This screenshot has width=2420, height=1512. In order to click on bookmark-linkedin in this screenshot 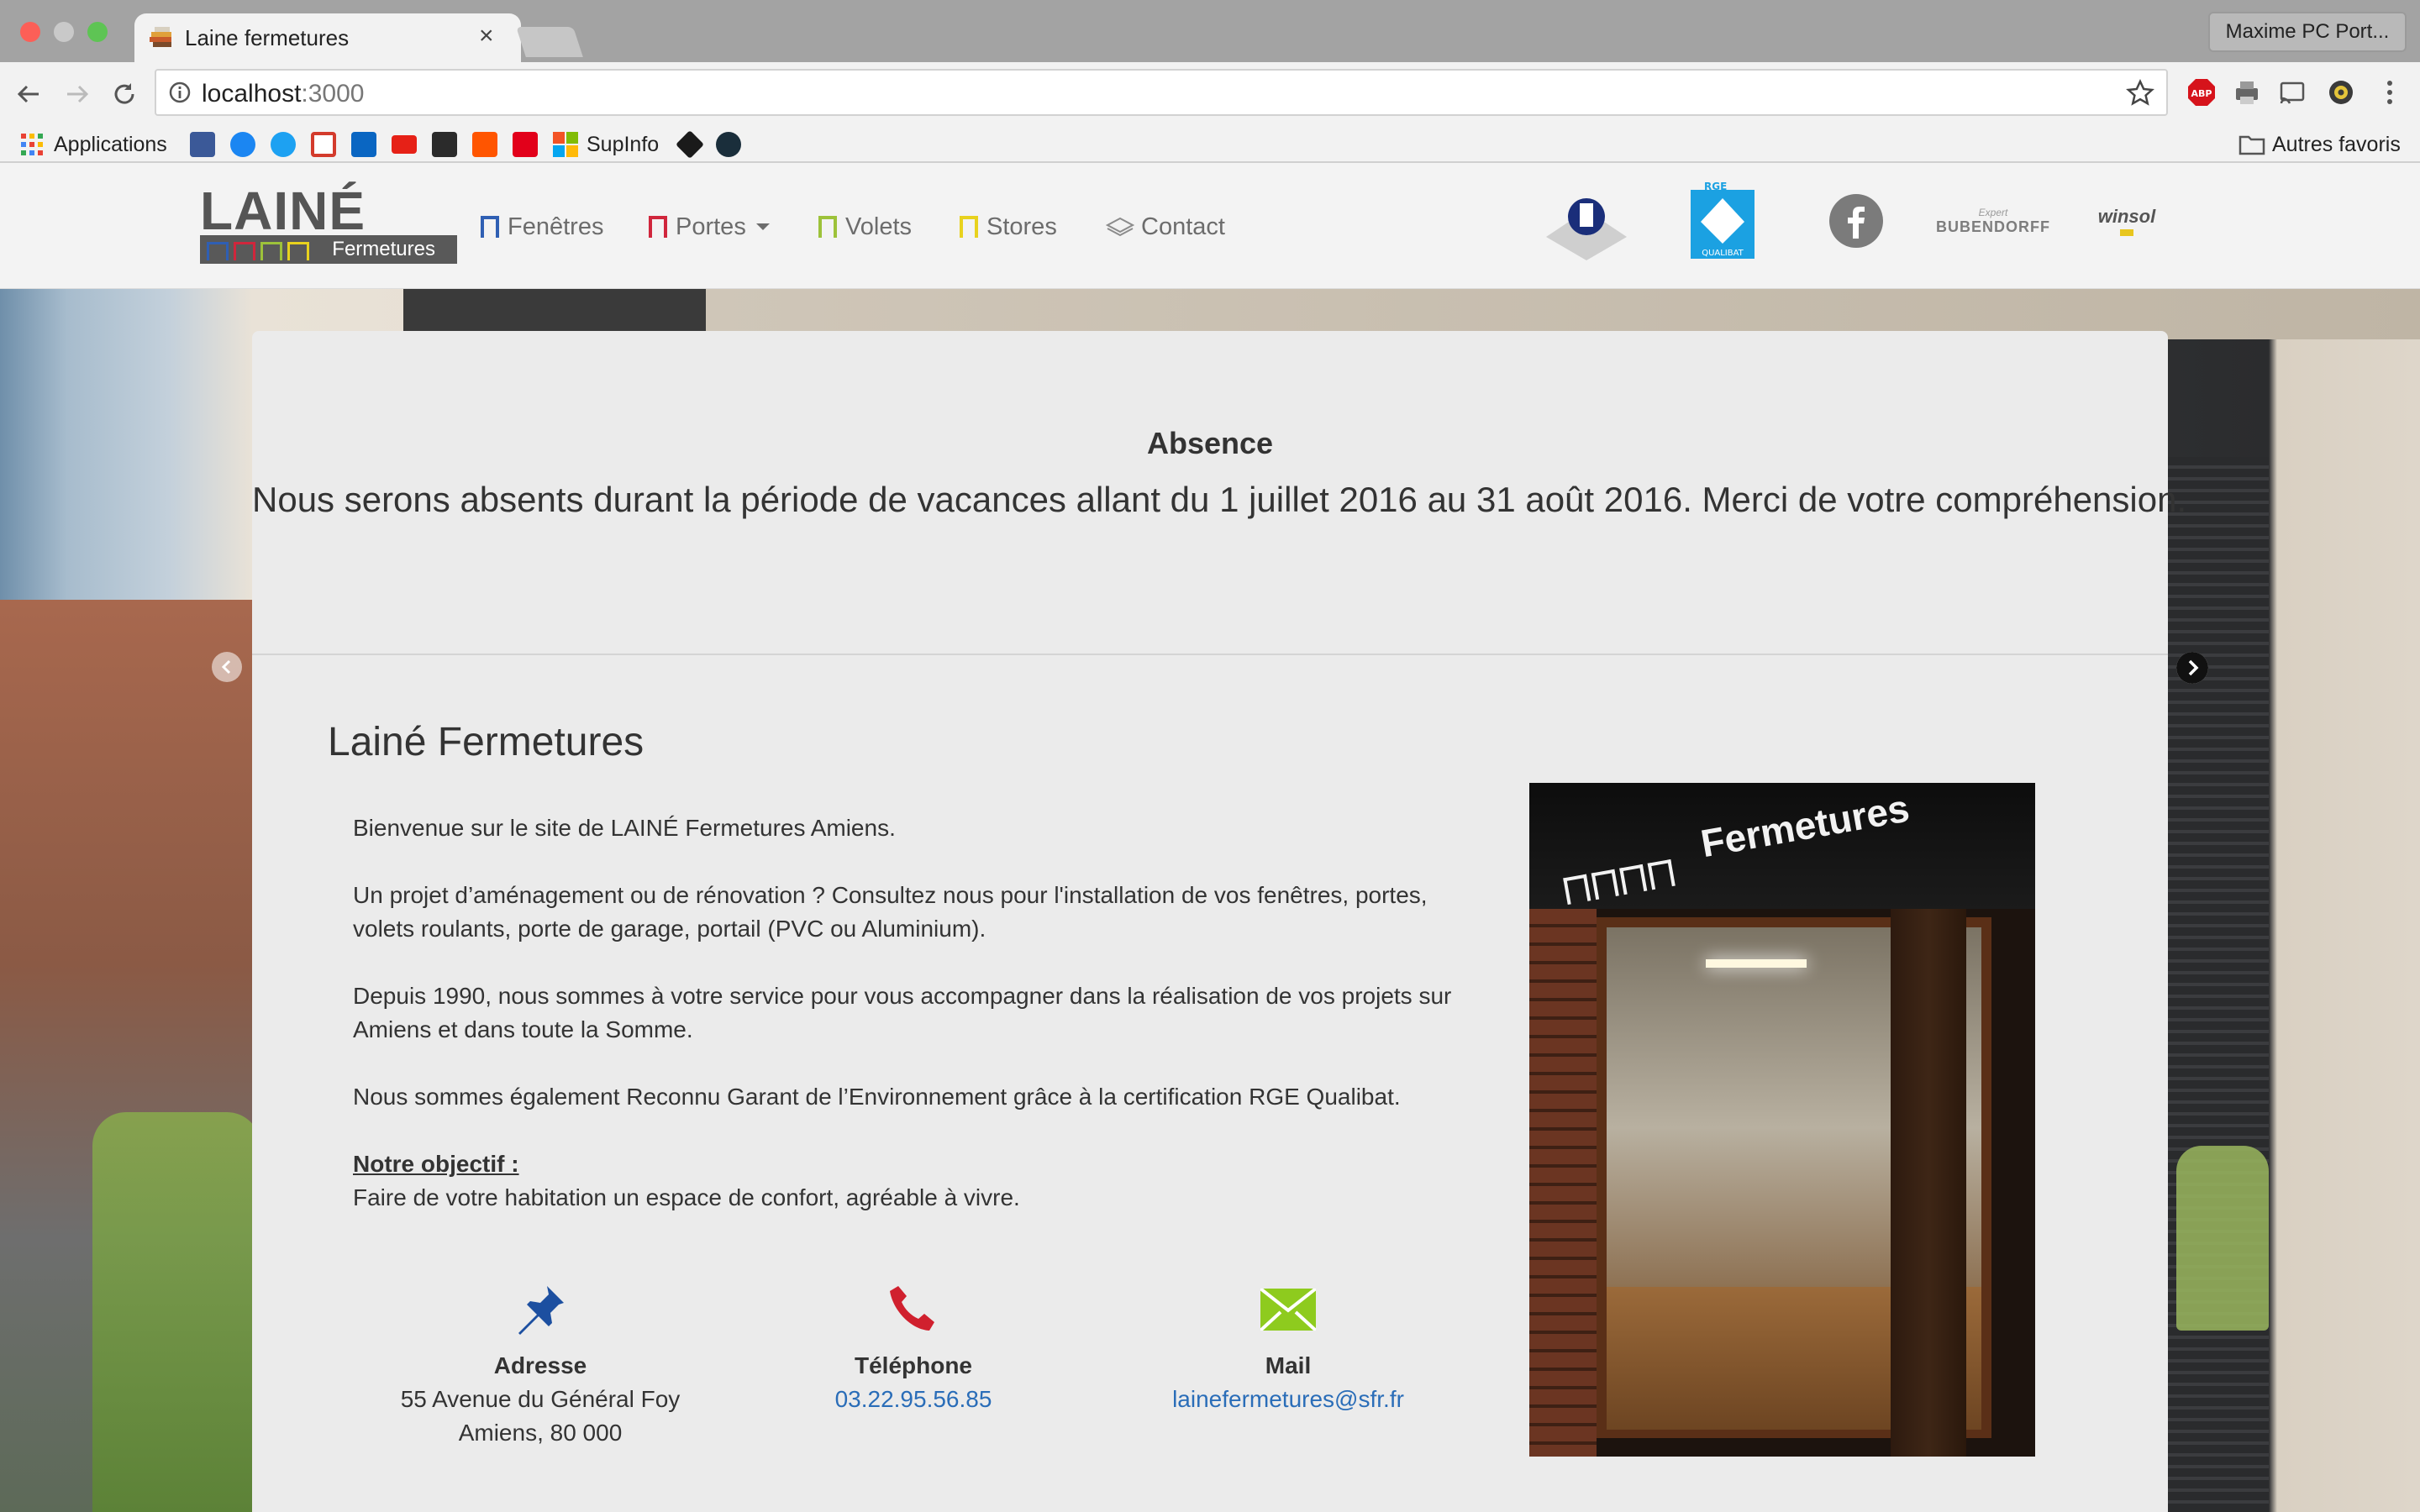, I will do `click(363, 144)`.